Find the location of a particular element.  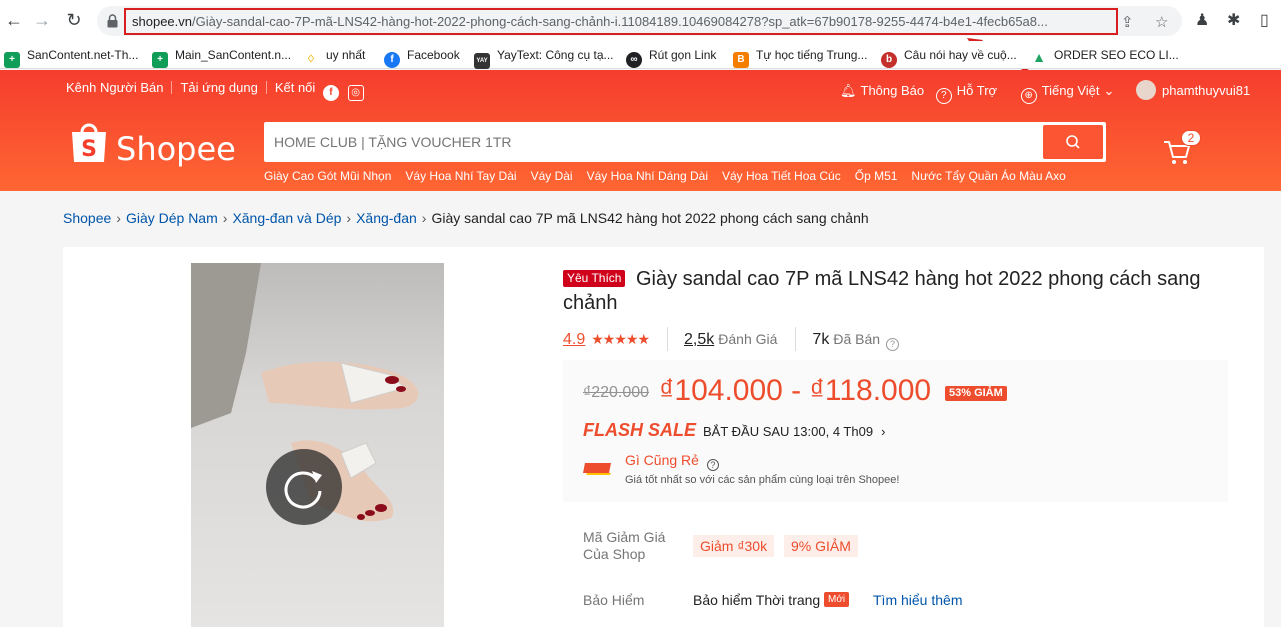

breadcrumb-xang-dan: Xăng-đan is located at coordinates (386, 218).